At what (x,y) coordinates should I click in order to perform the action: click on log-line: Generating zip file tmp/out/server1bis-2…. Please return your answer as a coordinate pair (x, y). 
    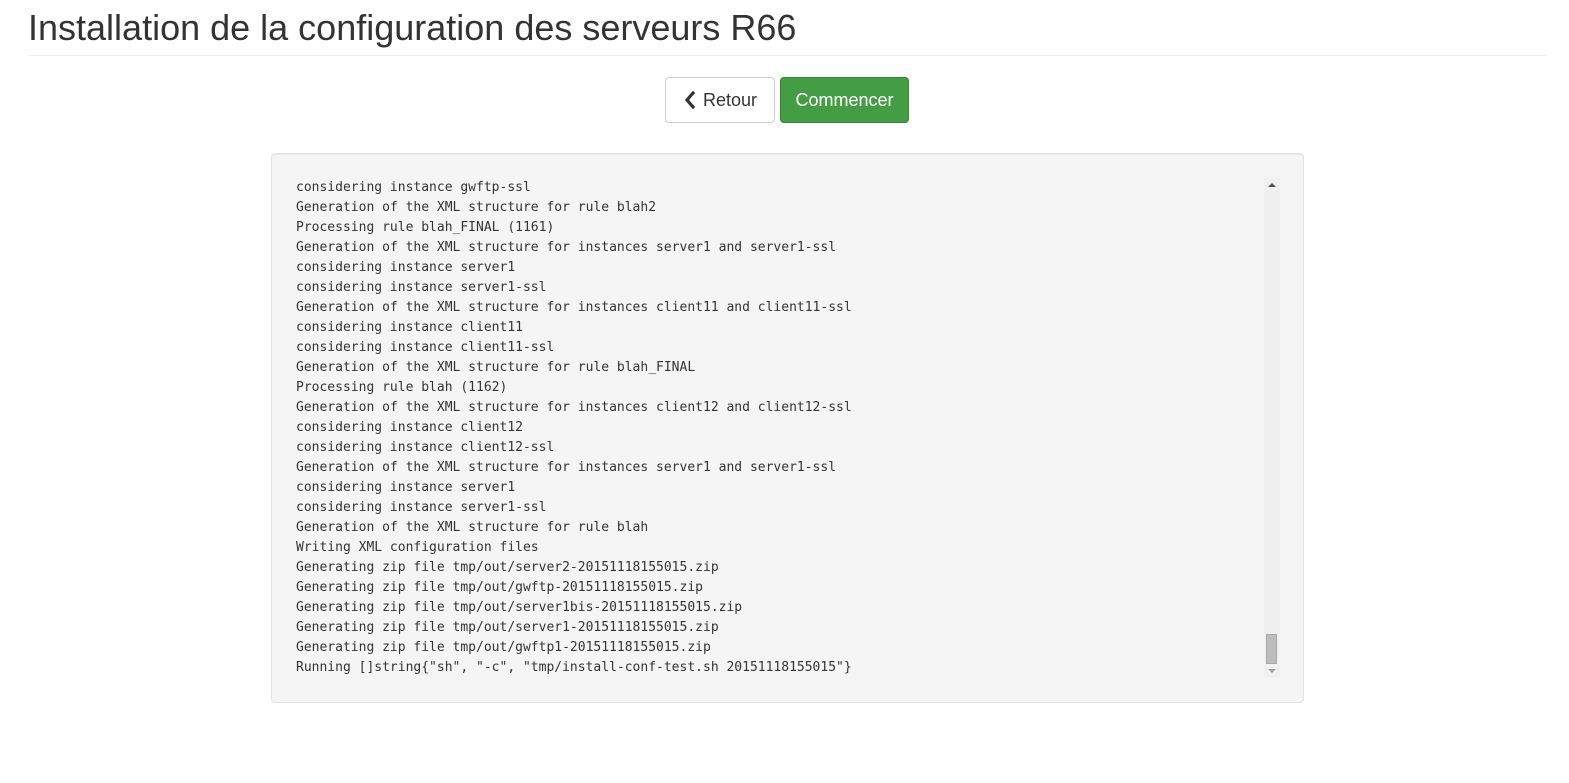
    Looking at the image, I should click on (519, 607).